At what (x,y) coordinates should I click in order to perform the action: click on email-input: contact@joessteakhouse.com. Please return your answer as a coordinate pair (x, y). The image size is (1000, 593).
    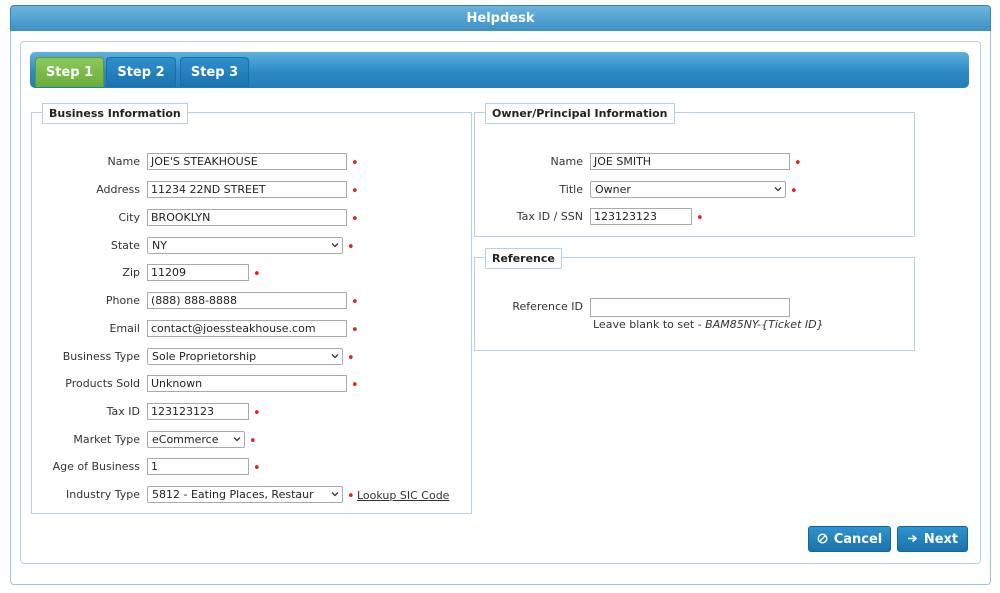
    Looking at the image, I should click on (247, 328).